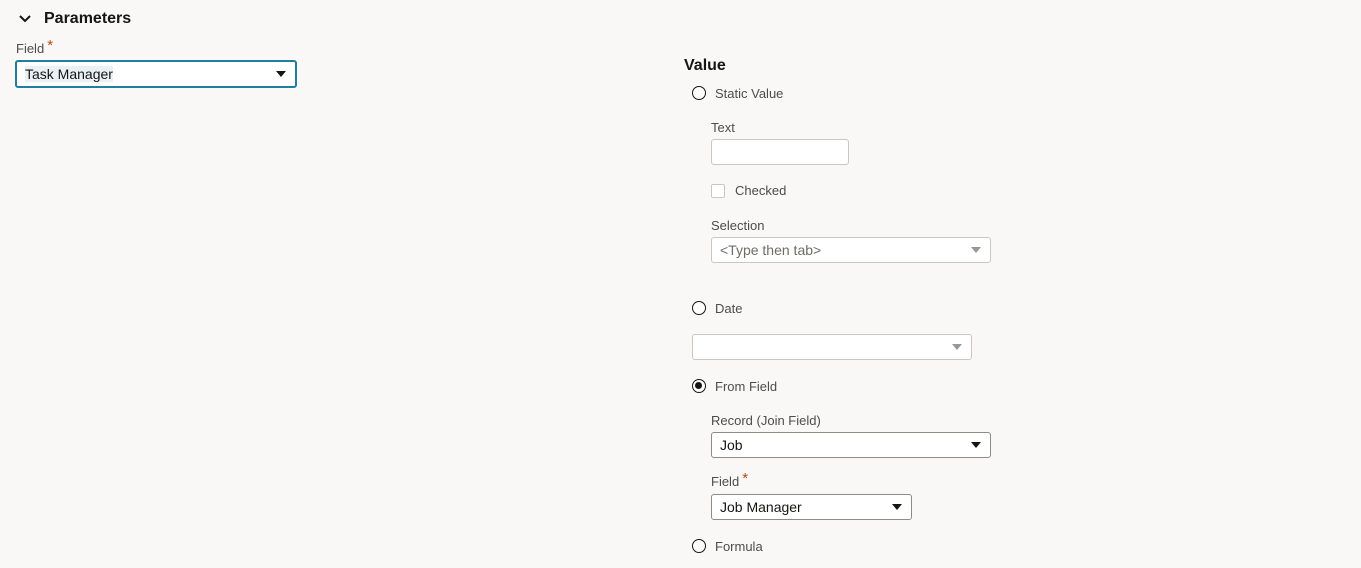 This screenshot has width=1361, height=568. What do you see at coordinates (766, 420) in the screenshot?
I see `record-join-field-label: Record (Join Field)` at bounding box center [766, 420].